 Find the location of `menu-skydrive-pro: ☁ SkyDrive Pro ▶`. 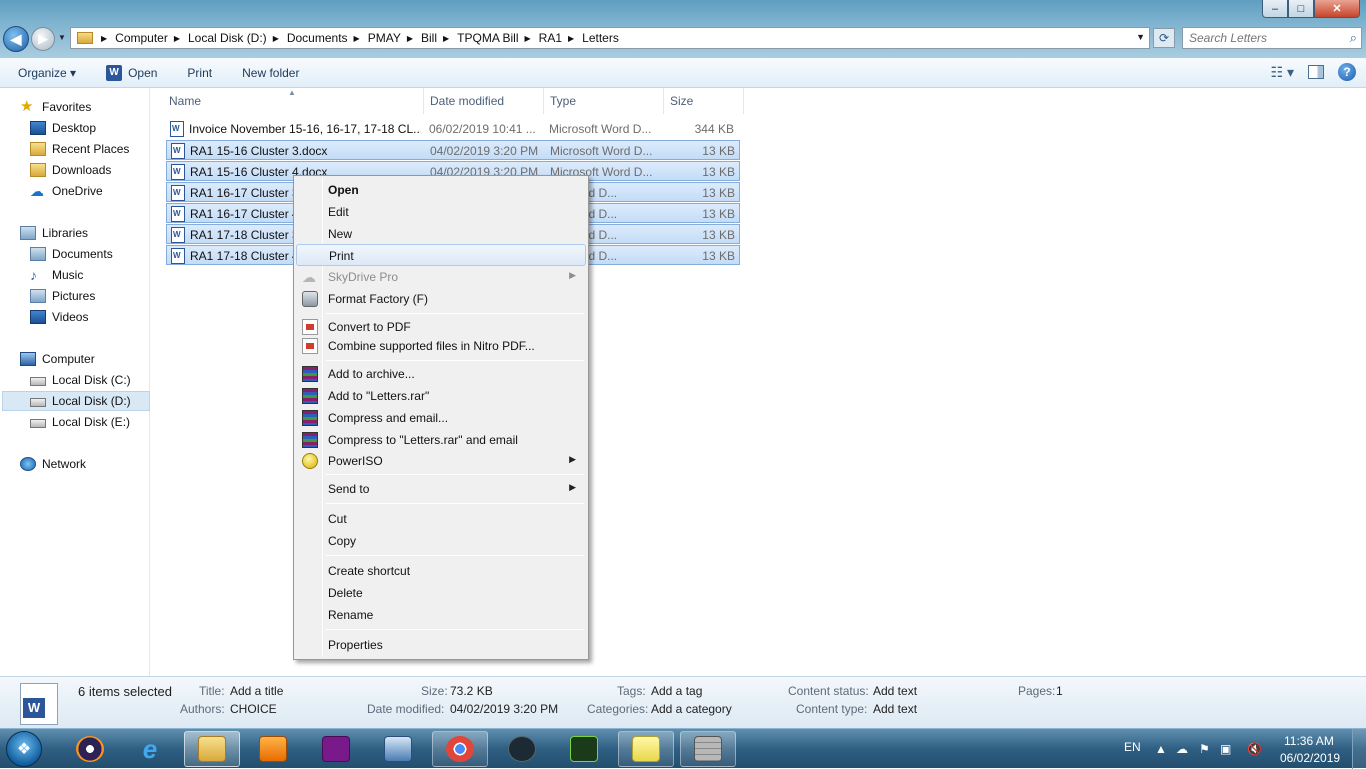

menu-skydrive-pro: ☁ SkyDrive Pro ▶ is located at coordinates (441, 277).